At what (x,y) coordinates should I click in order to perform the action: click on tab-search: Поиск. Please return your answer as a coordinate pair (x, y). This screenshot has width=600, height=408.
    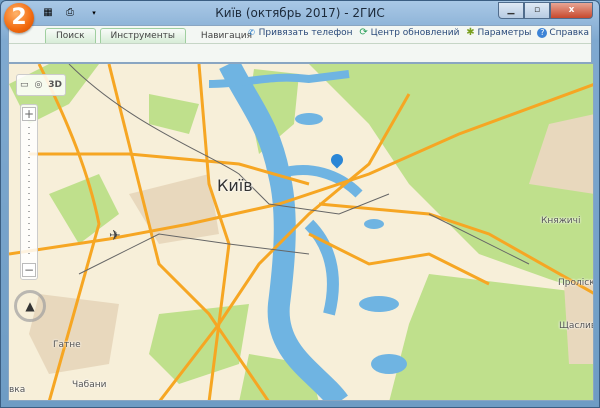
    Looking at the image, I should click on (70, 36).